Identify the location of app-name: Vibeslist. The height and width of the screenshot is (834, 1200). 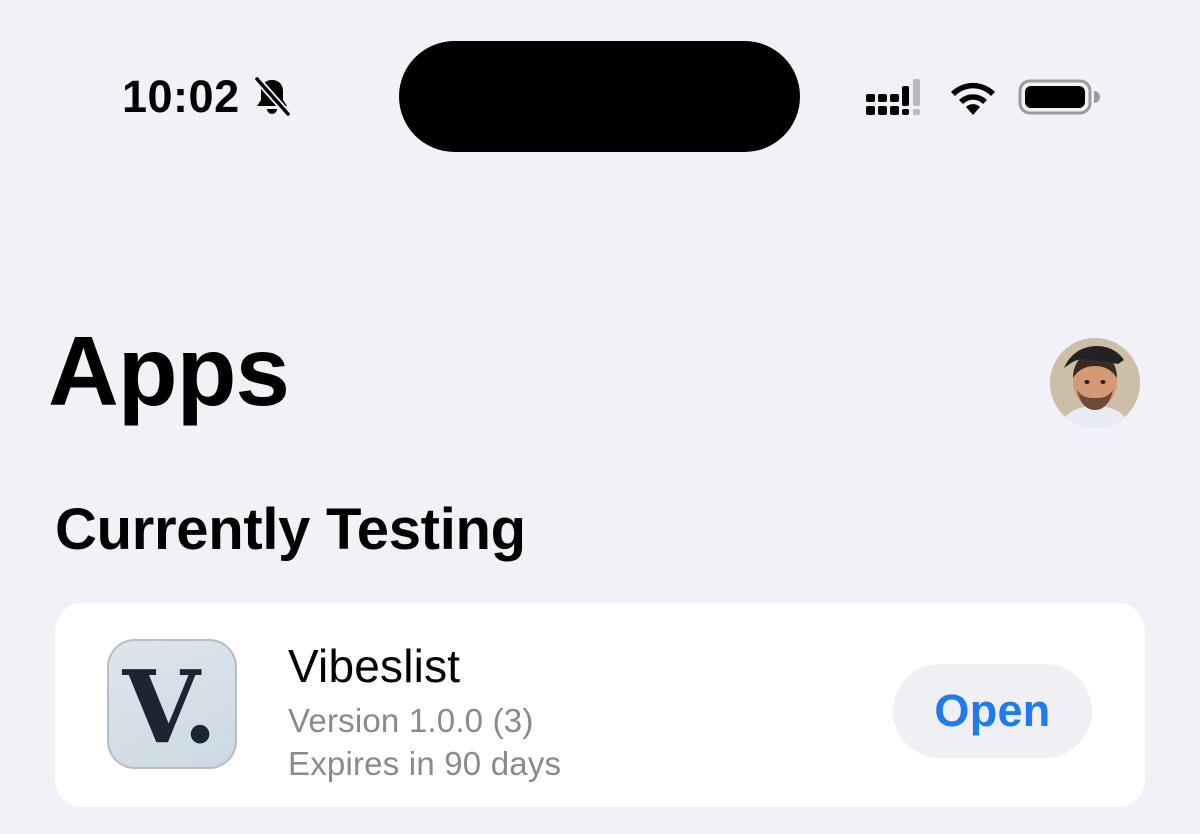
(374, 666).